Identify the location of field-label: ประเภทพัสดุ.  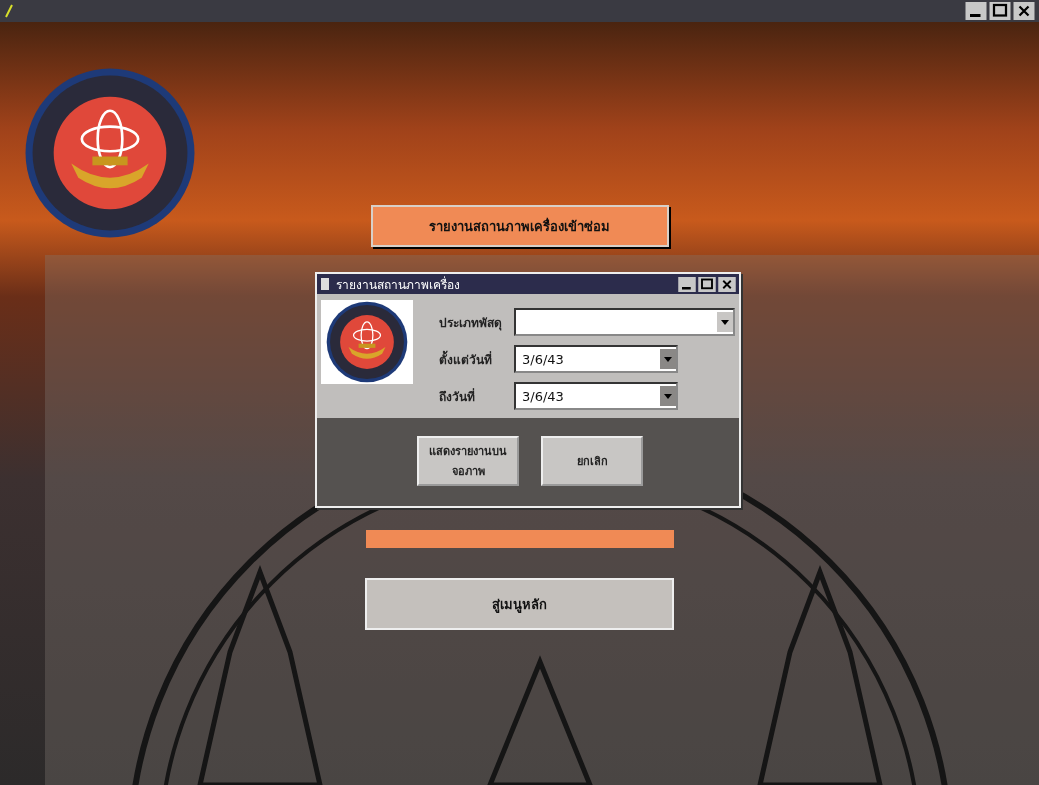
(470, 323).